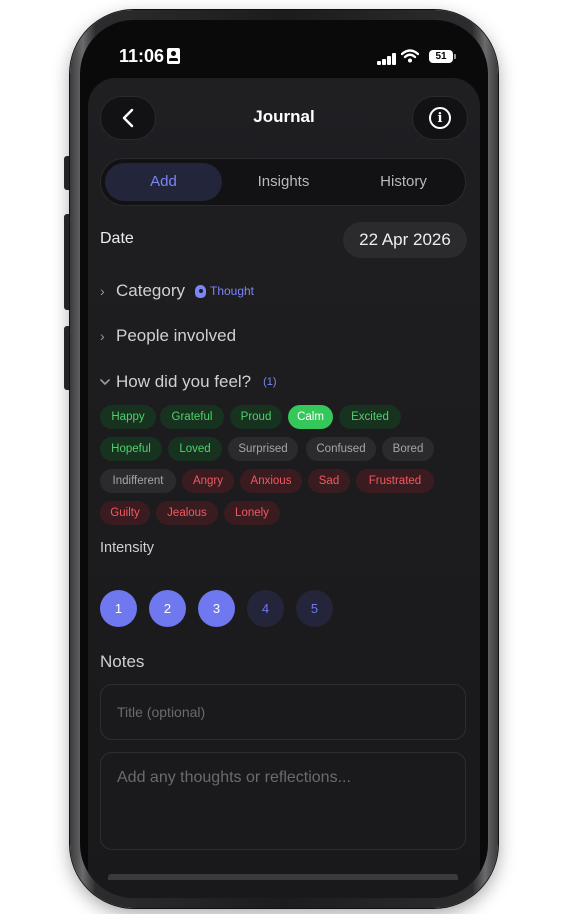  I want to click on id-card-icon, so click(173, 56).